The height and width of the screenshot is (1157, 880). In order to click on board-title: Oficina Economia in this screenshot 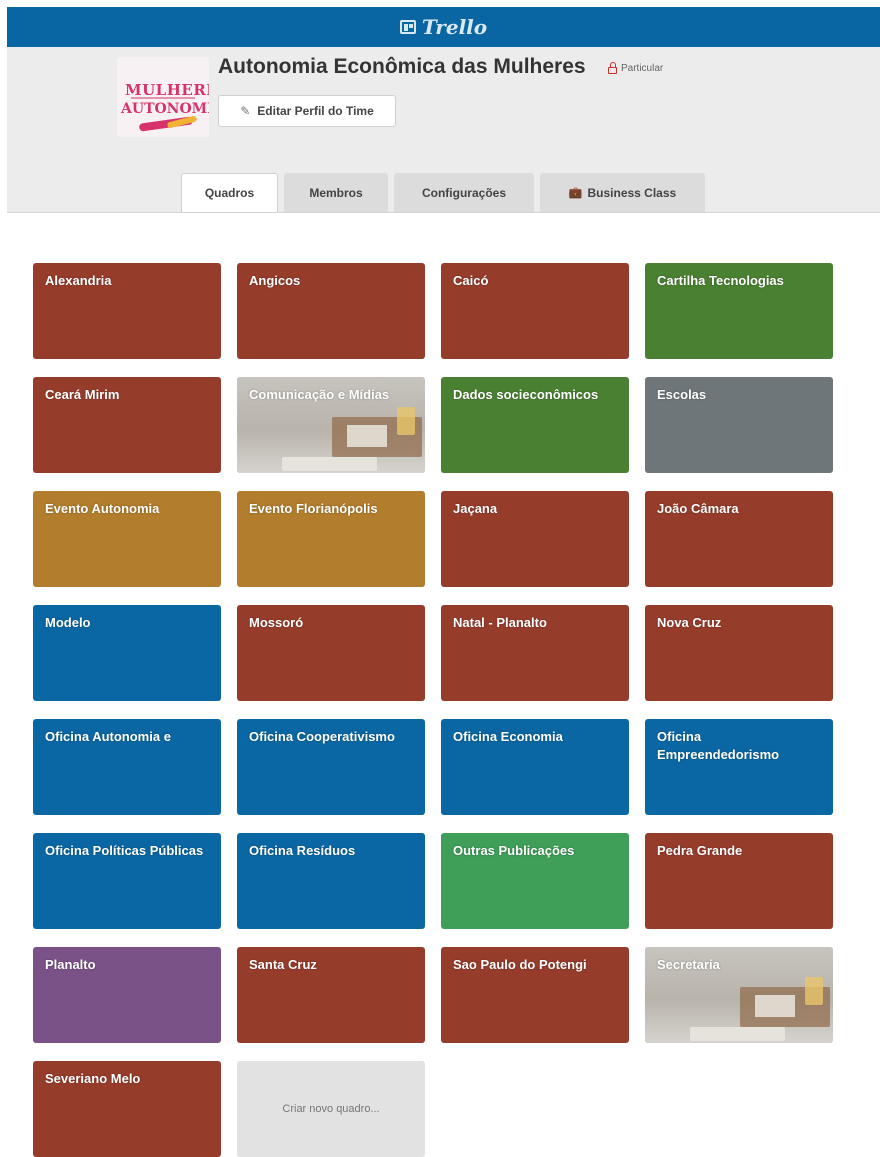, I will do `click(508, 736)`.